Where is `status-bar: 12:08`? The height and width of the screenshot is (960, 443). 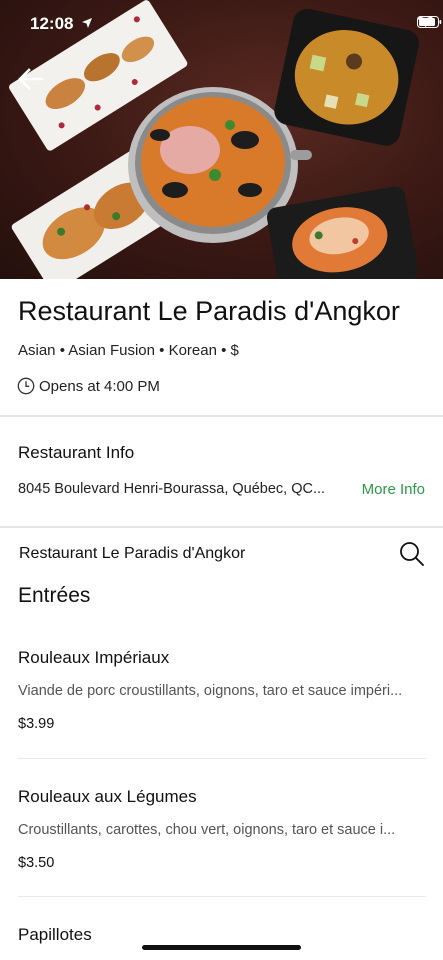
status-bar: 12:08 is located at coordinates (221, 22).